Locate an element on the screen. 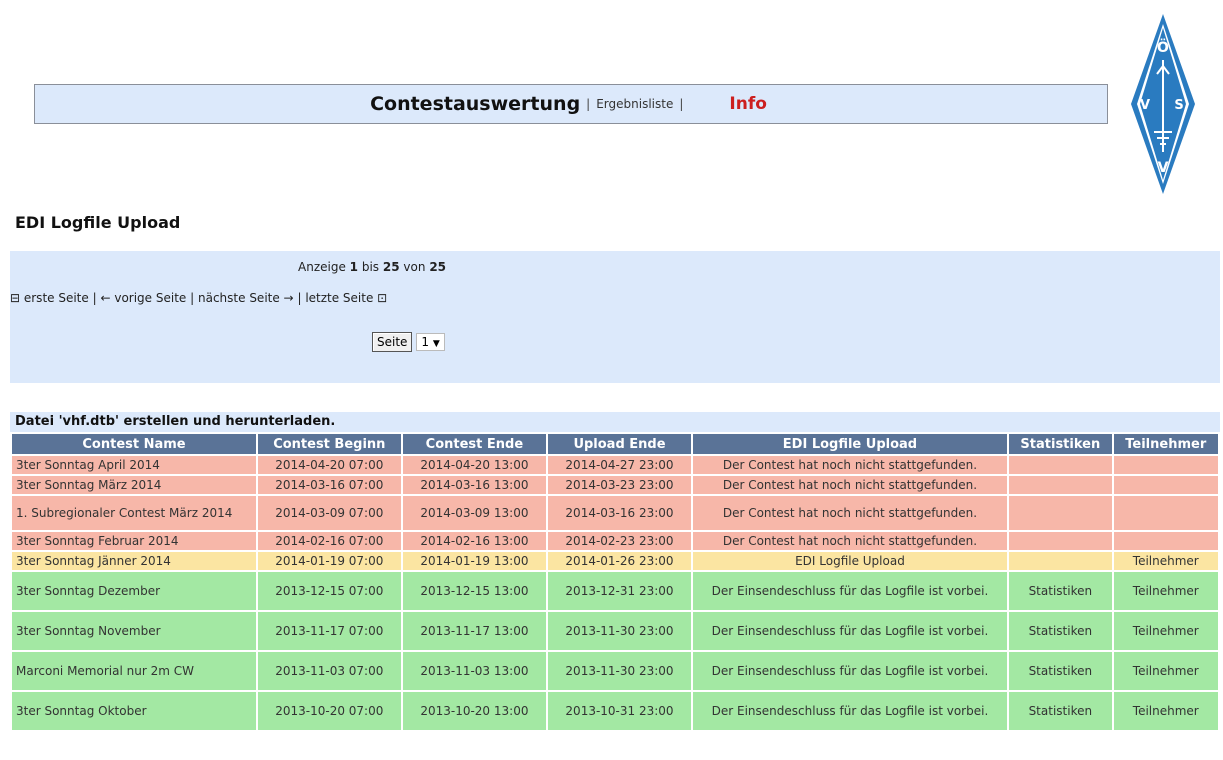  page-number-value: 1 is located at coordinates (425, 342).